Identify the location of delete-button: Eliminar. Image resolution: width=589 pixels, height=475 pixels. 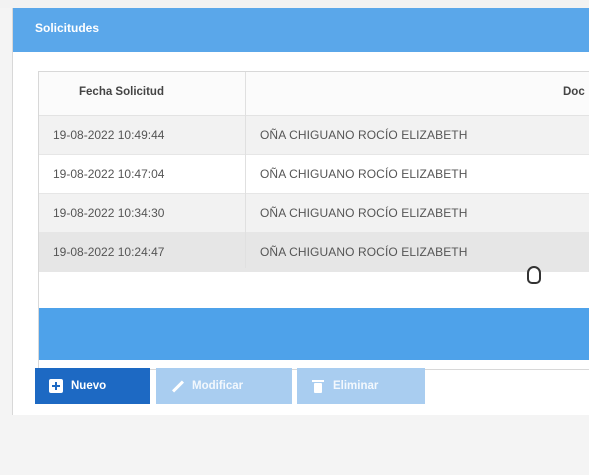
(361, 386).